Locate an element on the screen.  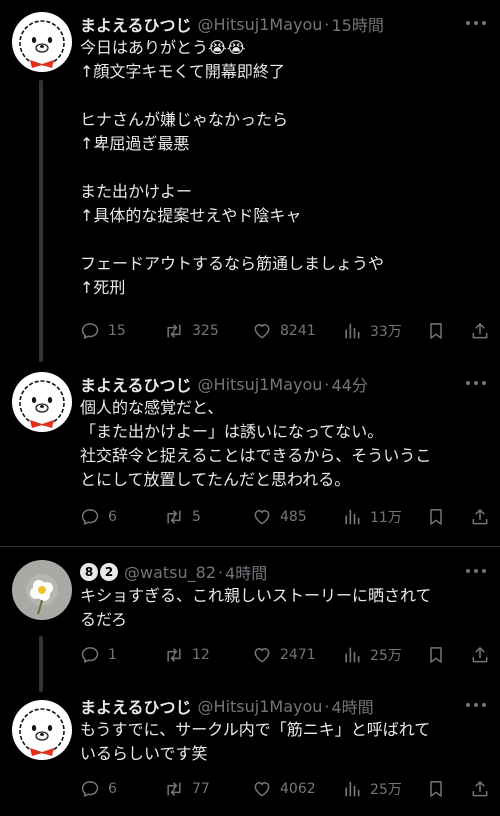
action-bar: 1 12 2471 25万 is located at coordinates (285, 655).